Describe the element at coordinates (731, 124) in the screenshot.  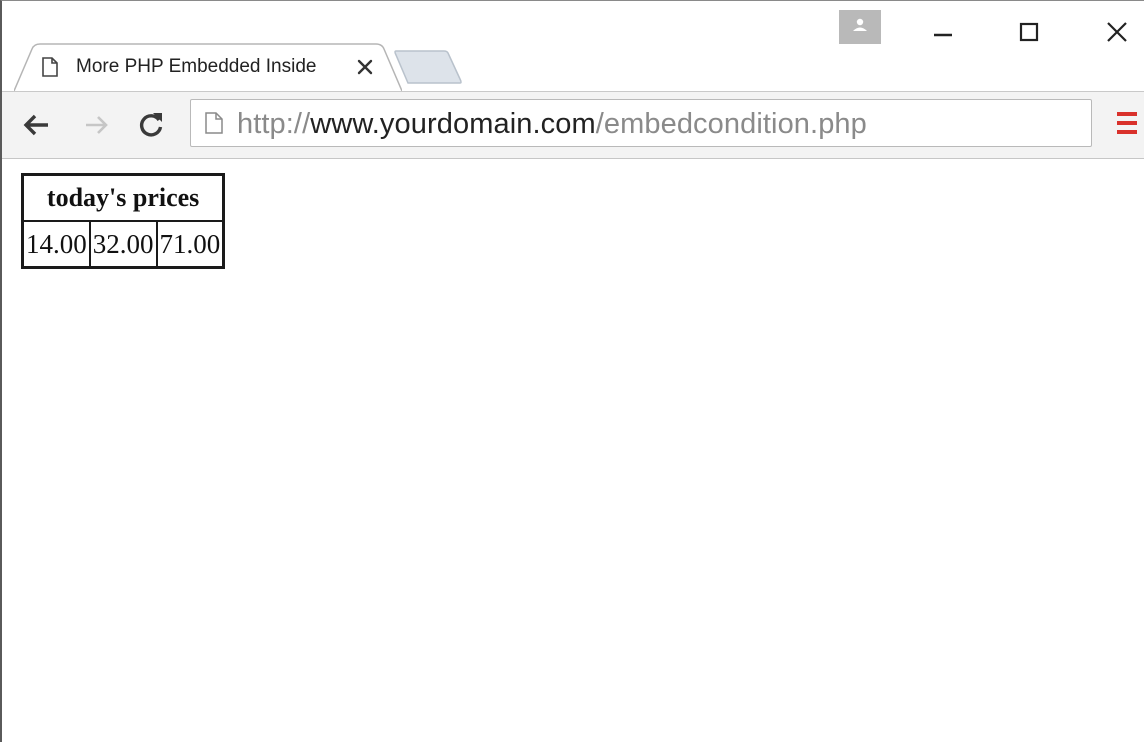
I see `url-path: /embedcondition.php` at that location.